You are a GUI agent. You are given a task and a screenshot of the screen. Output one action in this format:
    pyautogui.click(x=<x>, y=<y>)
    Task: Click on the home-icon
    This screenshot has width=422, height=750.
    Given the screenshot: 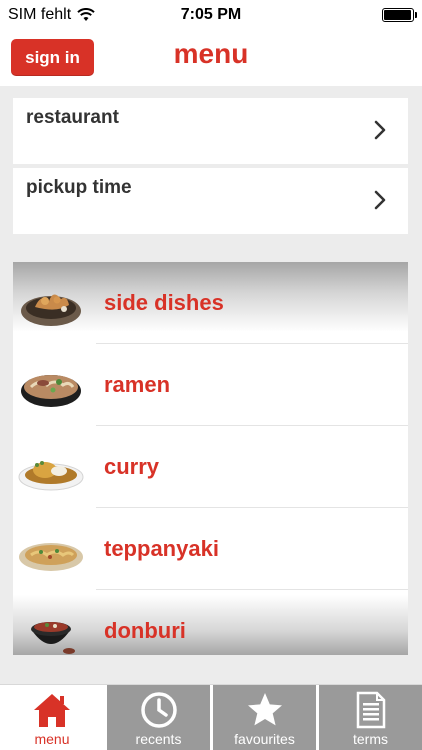 What is the action you would take?
    pyautogui.click(x=52, y=710)
    